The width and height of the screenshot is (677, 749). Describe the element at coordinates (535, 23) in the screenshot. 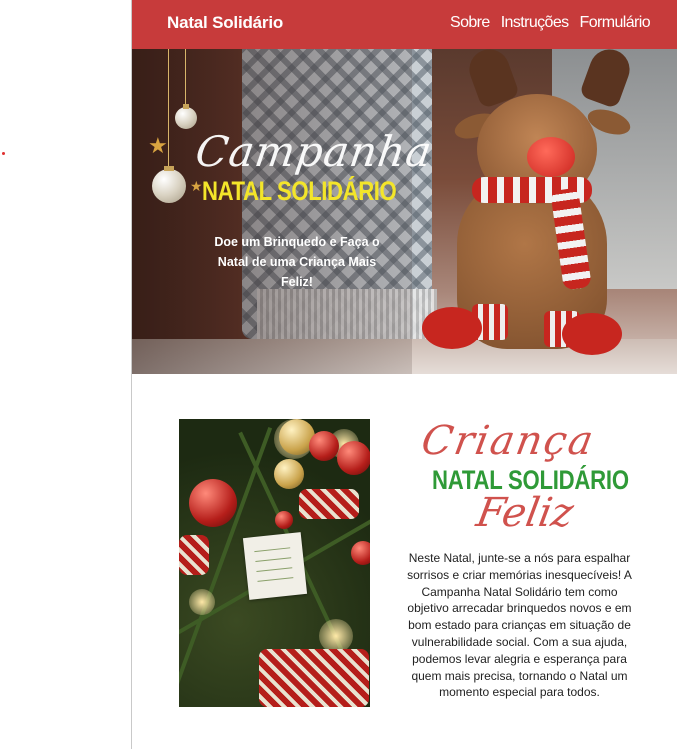

I see `nav-link-instrucoes: Instruções` at that location.